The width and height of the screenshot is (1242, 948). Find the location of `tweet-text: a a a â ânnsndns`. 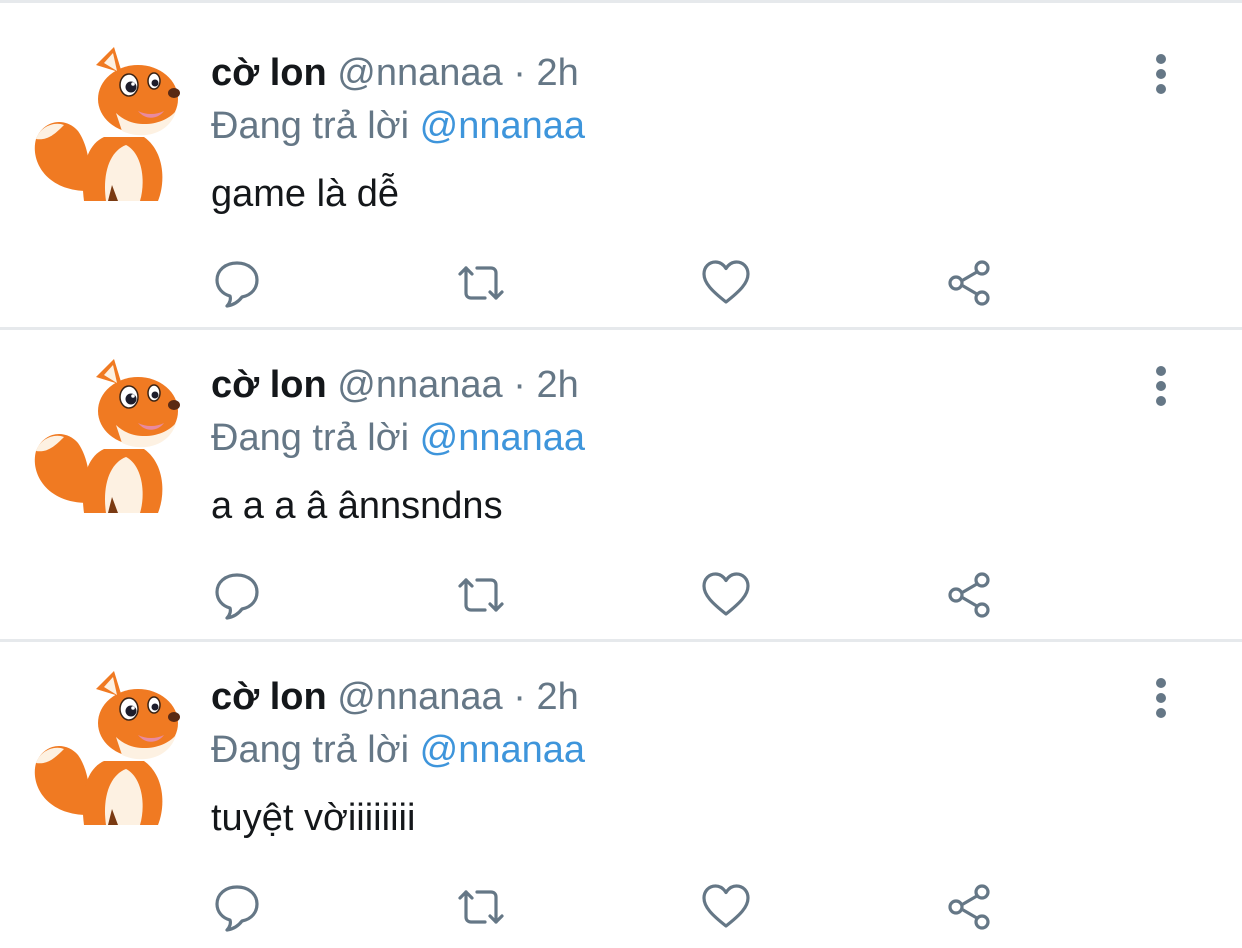

tweet-text: a a a â ânnsndns is located at coordinates (357, 506).